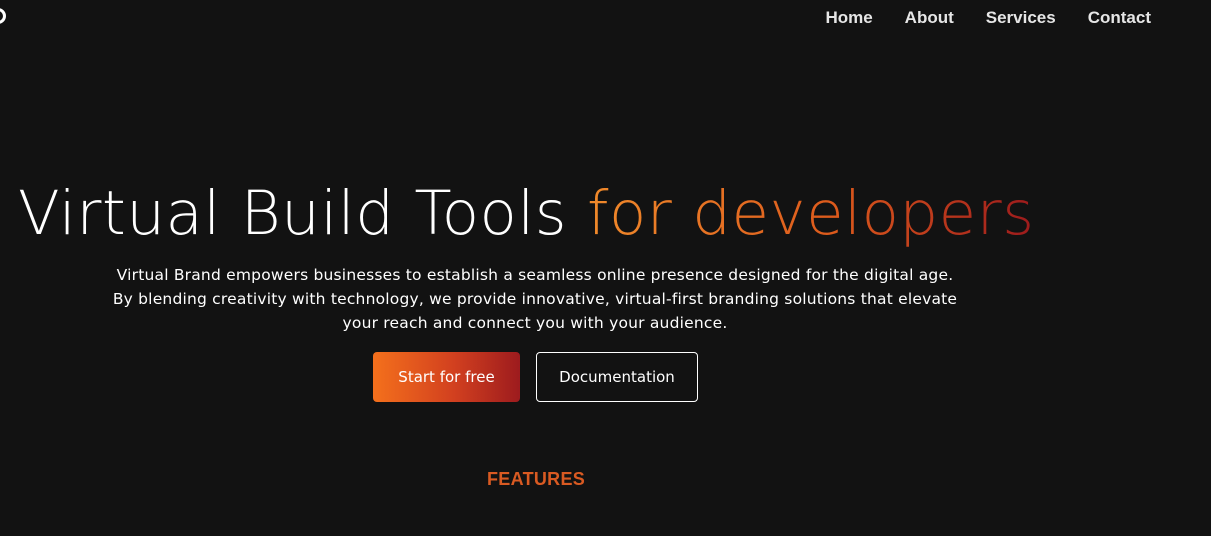 The image size is (1211, 536). Describe the element at coordinates (536, 479) in the screenshot. I see `features-heading: FEATURES` at that location.